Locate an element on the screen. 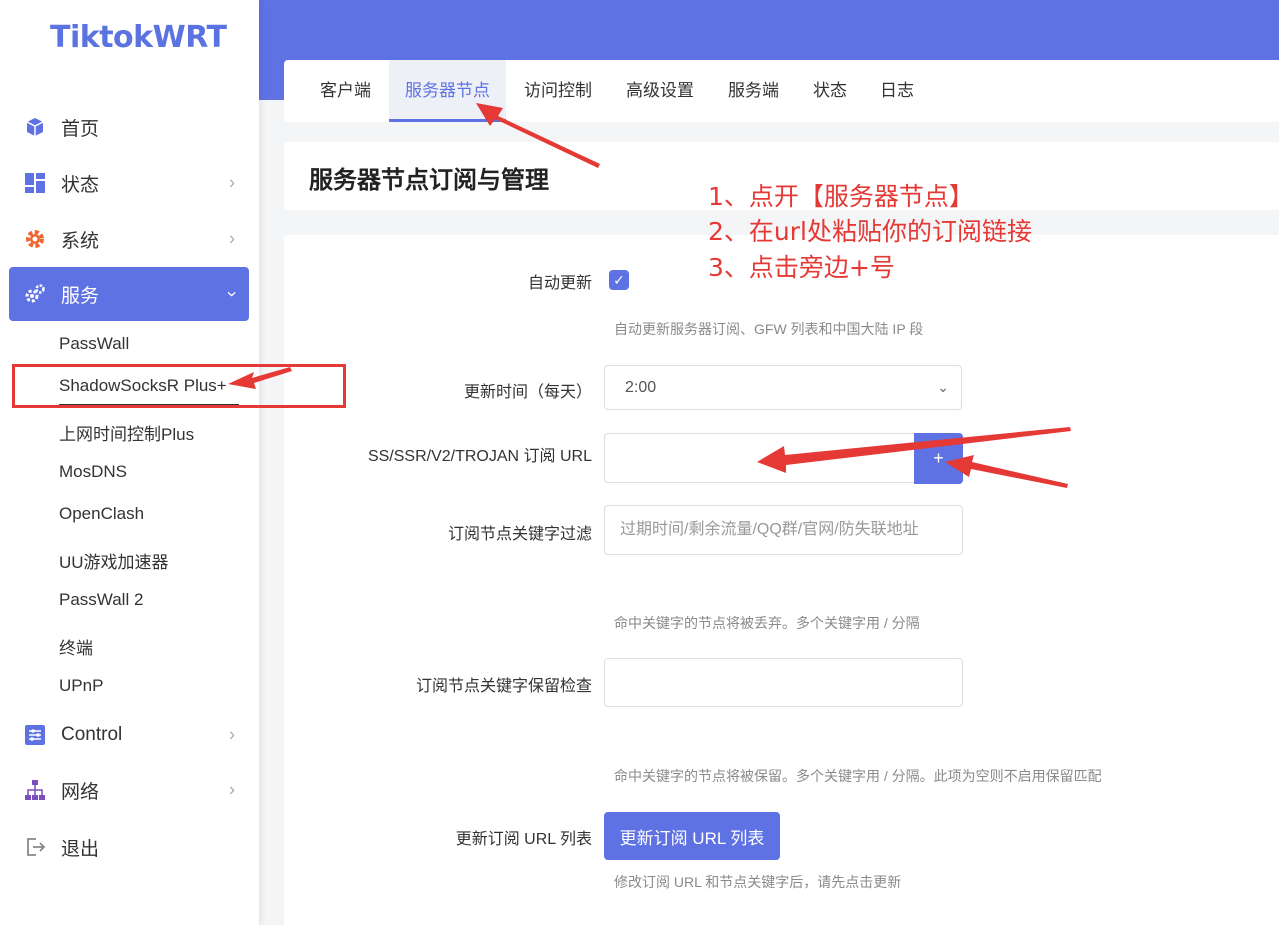 The width and height of the screenshot is (1279, 925). tab-status: 状态 is located at coordinates (830, 91).